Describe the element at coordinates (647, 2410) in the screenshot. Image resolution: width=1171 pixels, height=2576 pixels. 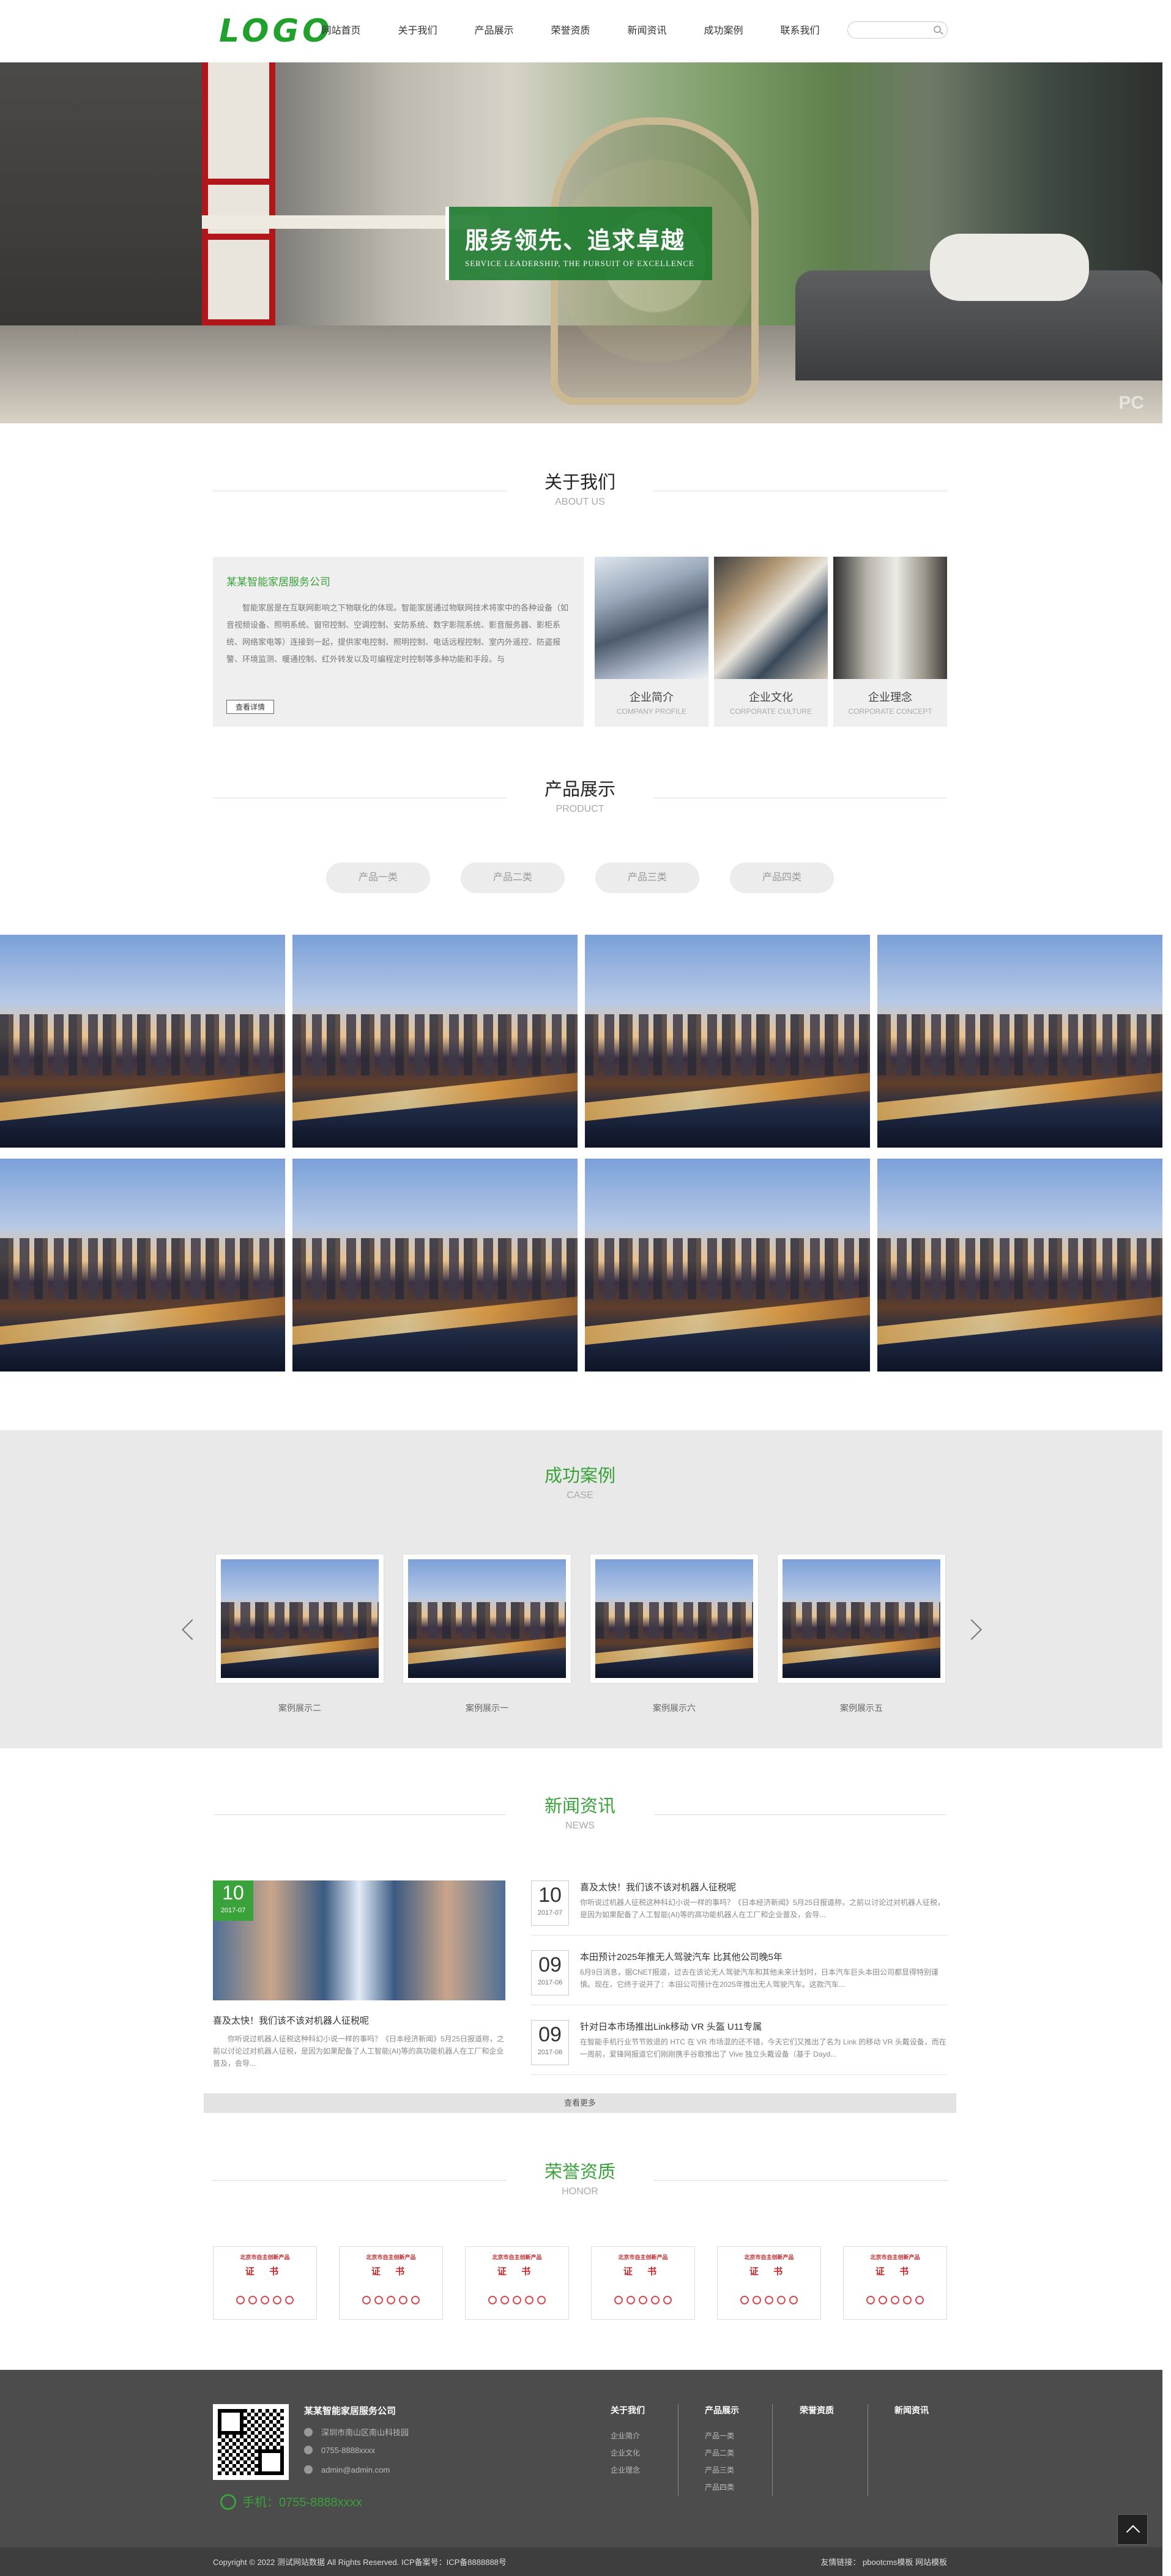
I see `footer-col-title: 关于我们` at that location.